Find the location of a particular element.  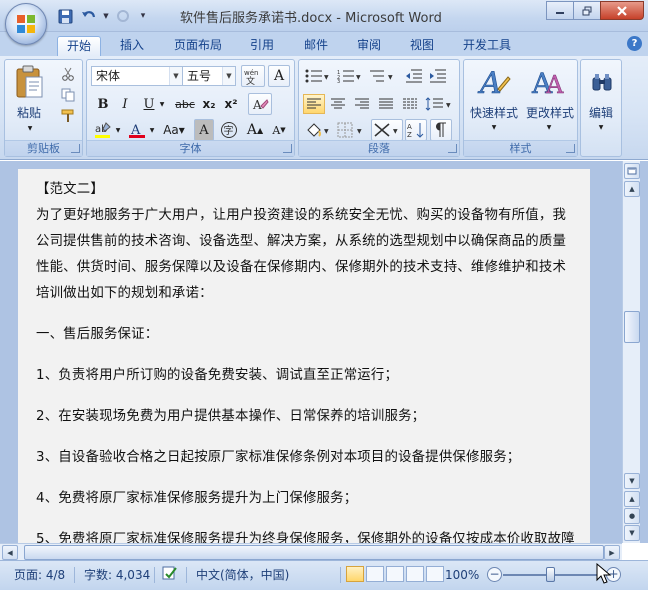

zoom-out-icon: − is located at coordinates (494, 574).